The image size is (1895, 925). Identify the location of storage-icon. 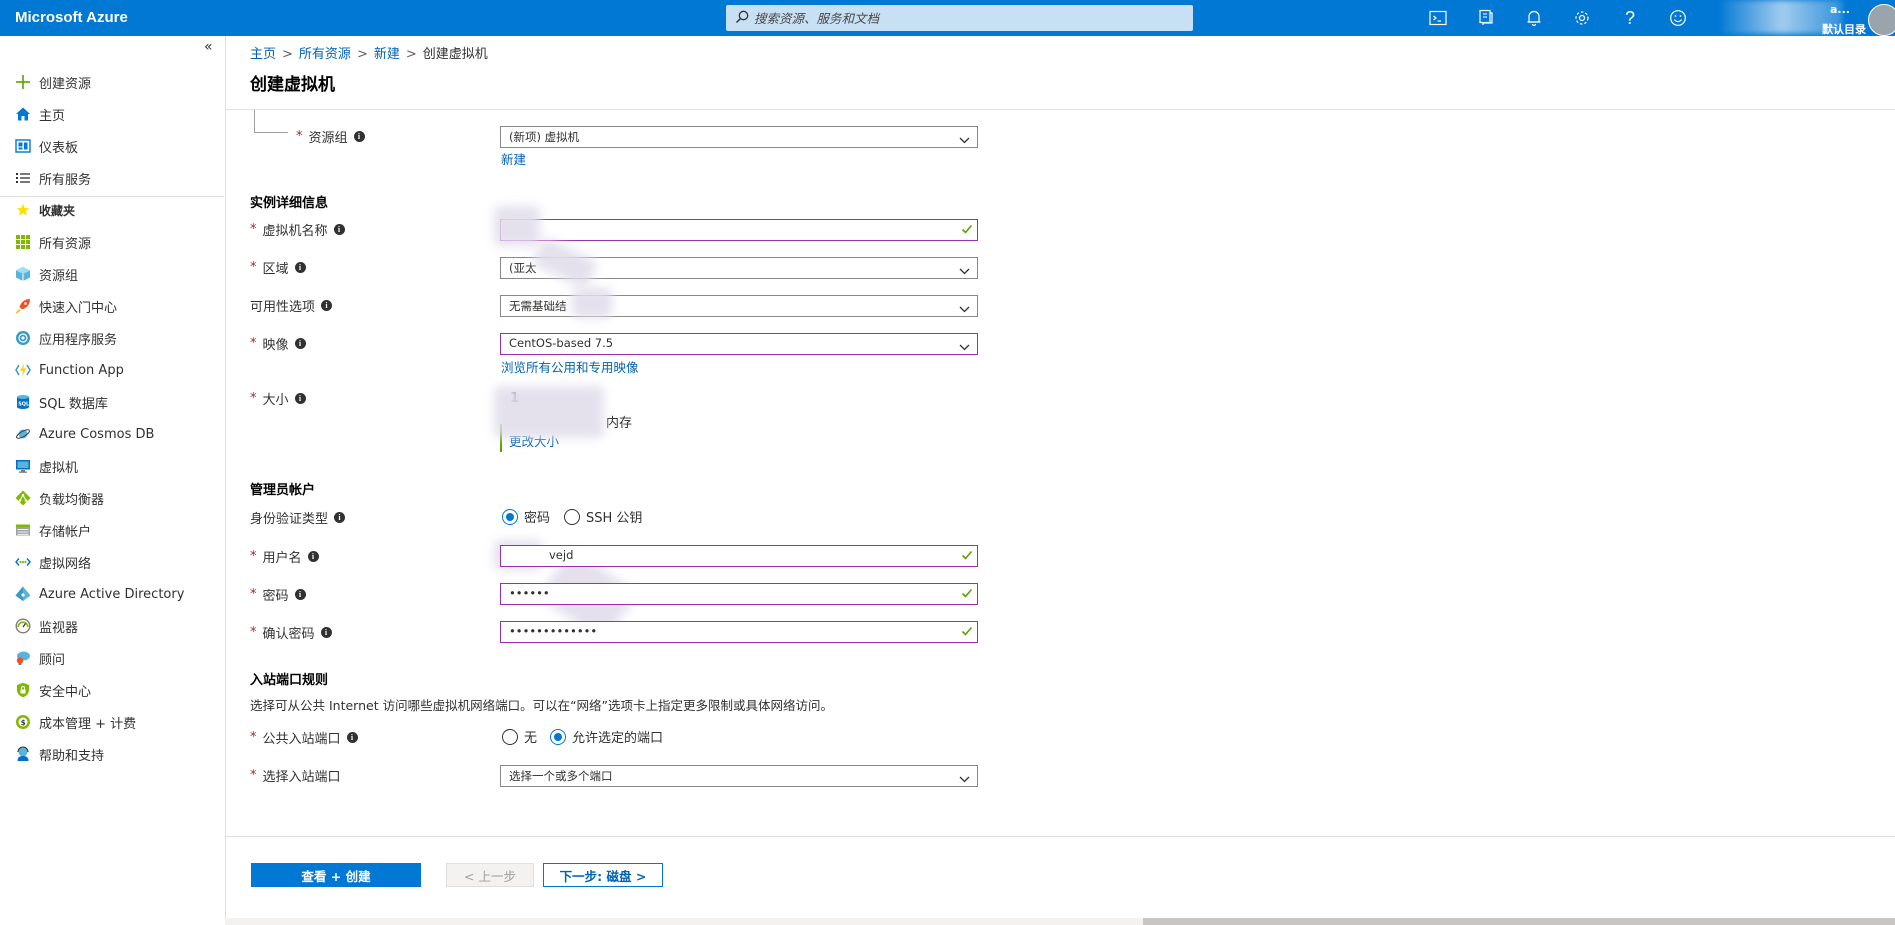
(23, 530).